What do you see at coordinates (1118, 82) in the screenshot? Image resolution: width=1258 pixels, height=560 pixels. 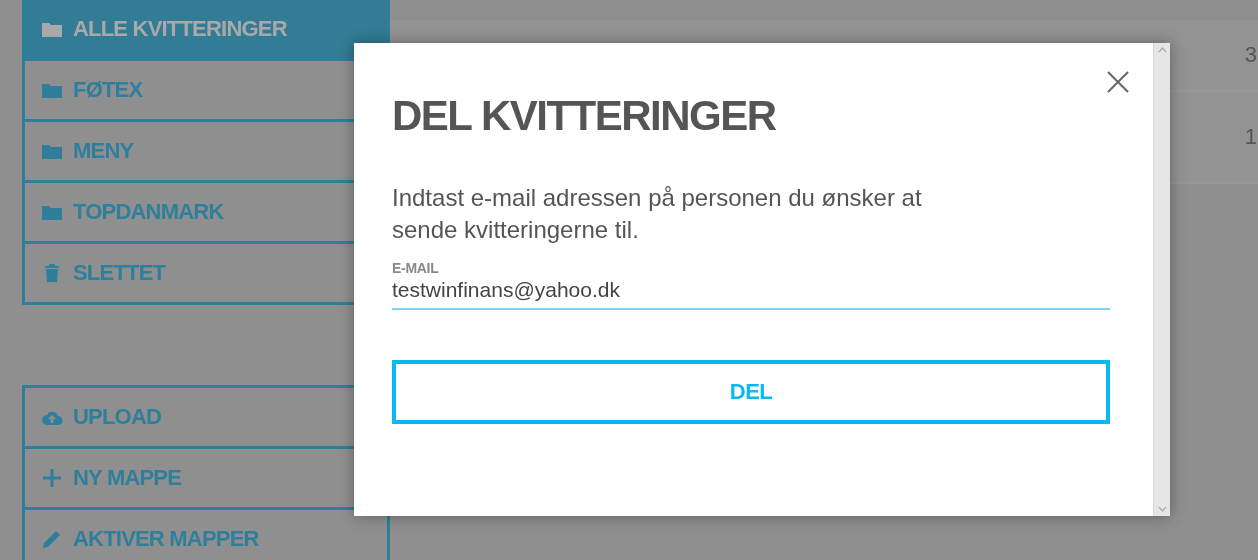 I see `close-button` at bounding box center [1118, 82].